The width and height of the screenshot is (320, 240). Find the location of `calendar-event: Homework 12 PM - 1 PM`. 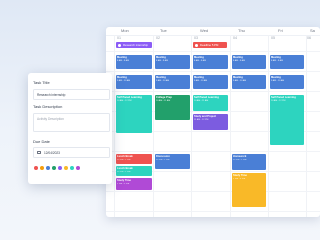

calendar-event: Homework 12 PM - 1 PM is located at coordinates (249, 162).